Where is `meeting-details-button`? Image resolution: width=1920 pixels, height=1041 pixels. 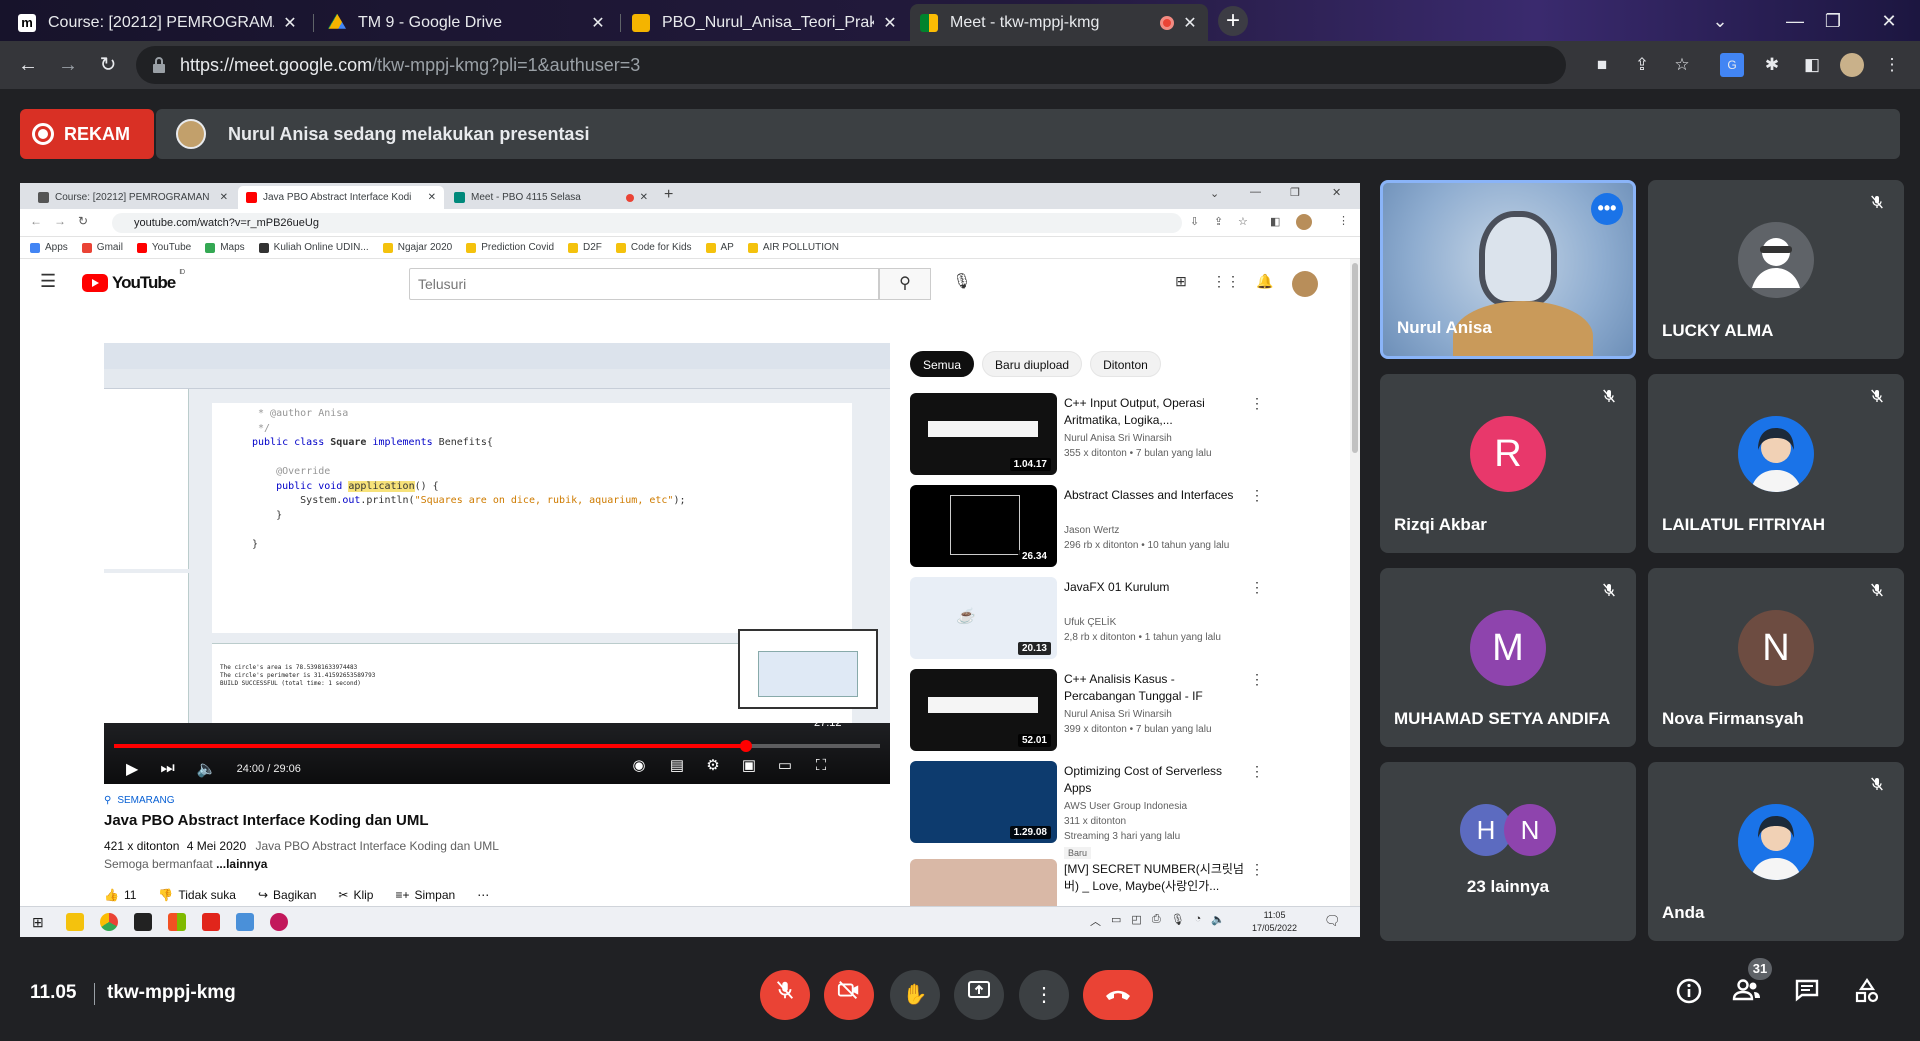
meeting-details-button is located at coordinates (1689, 995).